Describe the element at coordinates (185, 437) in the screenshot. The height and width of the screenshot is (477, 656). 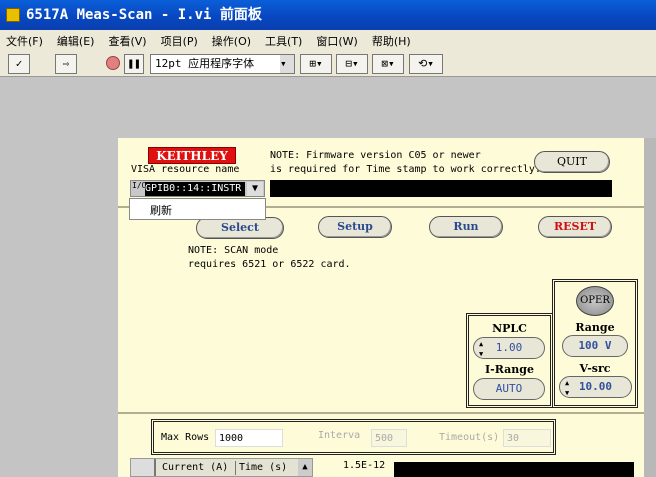
I see `maxrows-label: Max Rows` at that location.